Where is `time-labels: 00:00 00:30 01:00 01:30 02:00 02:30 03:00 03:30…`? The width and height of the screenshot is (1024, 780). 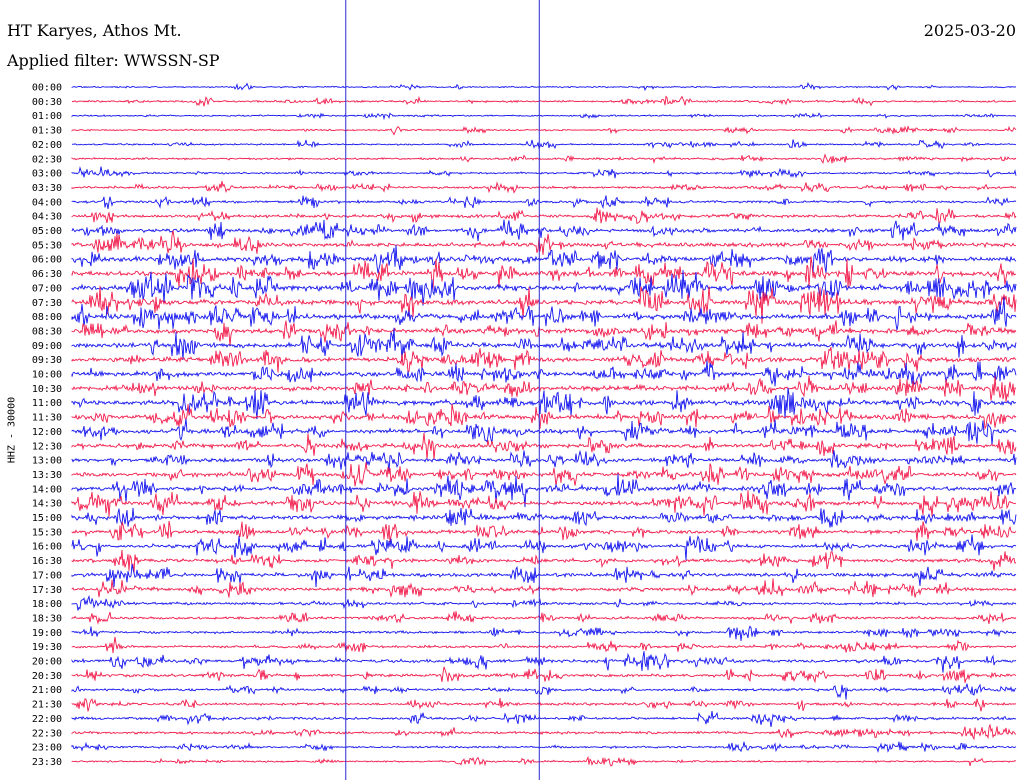
time-labels: 00:00 00:30 01:00 01:30 02:00 02:30 03:00 03:30… is located at coordinates (47, 425).